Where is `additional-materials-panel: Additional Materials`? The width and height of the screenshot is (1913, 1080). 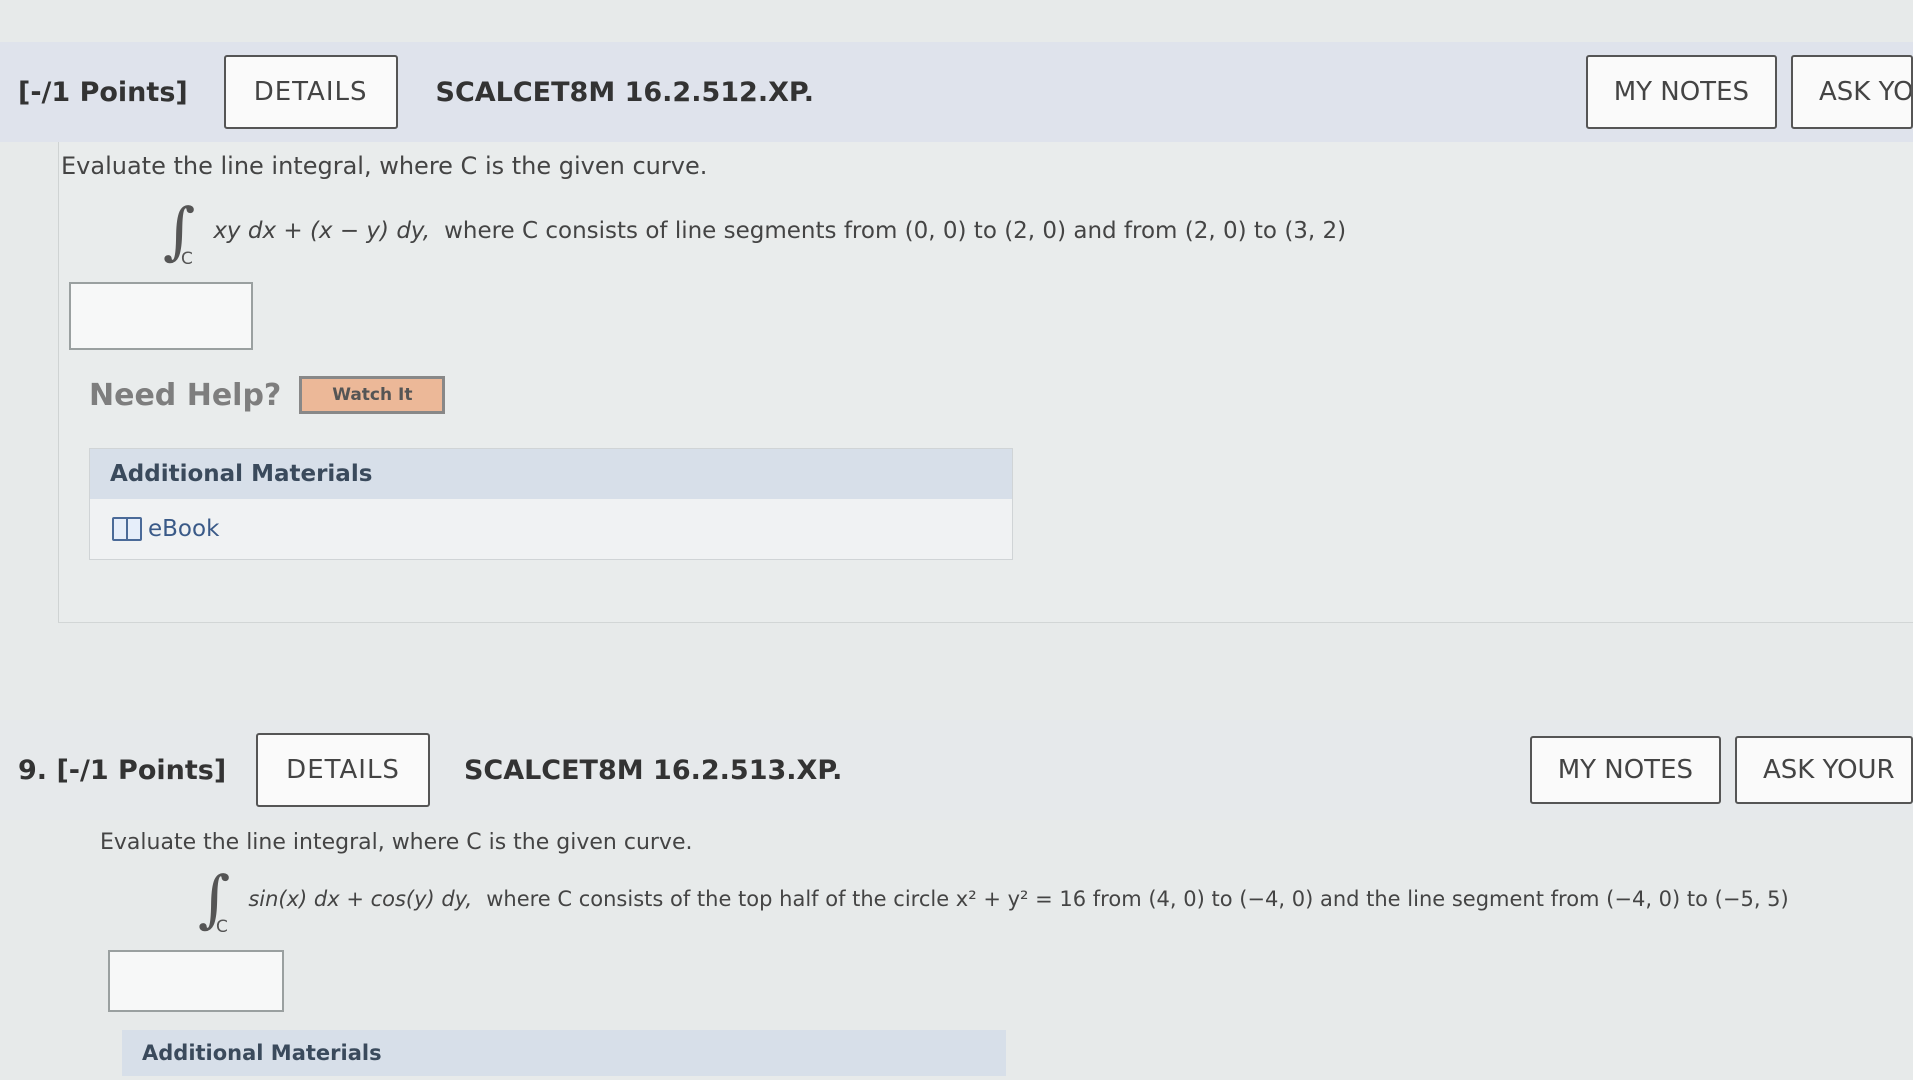 additional-materials-panel: Additional Materials is located at coordinates (564, 1053).